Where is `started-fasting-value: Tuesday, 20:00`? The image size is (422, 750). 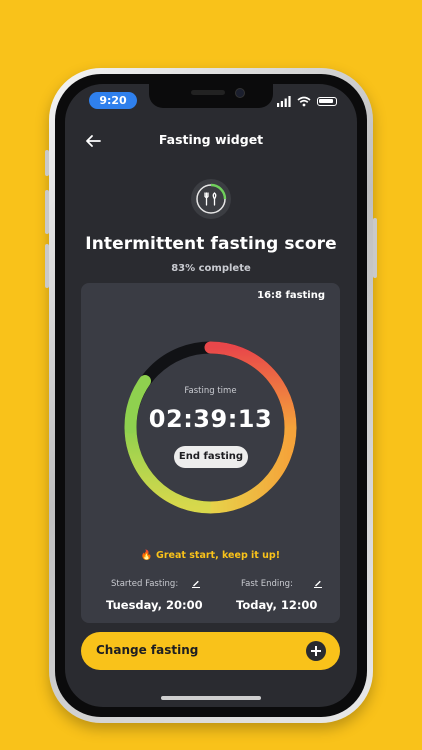
started-fasting-value: Tuesday, 20:00 is located at coordinates (154, 605).